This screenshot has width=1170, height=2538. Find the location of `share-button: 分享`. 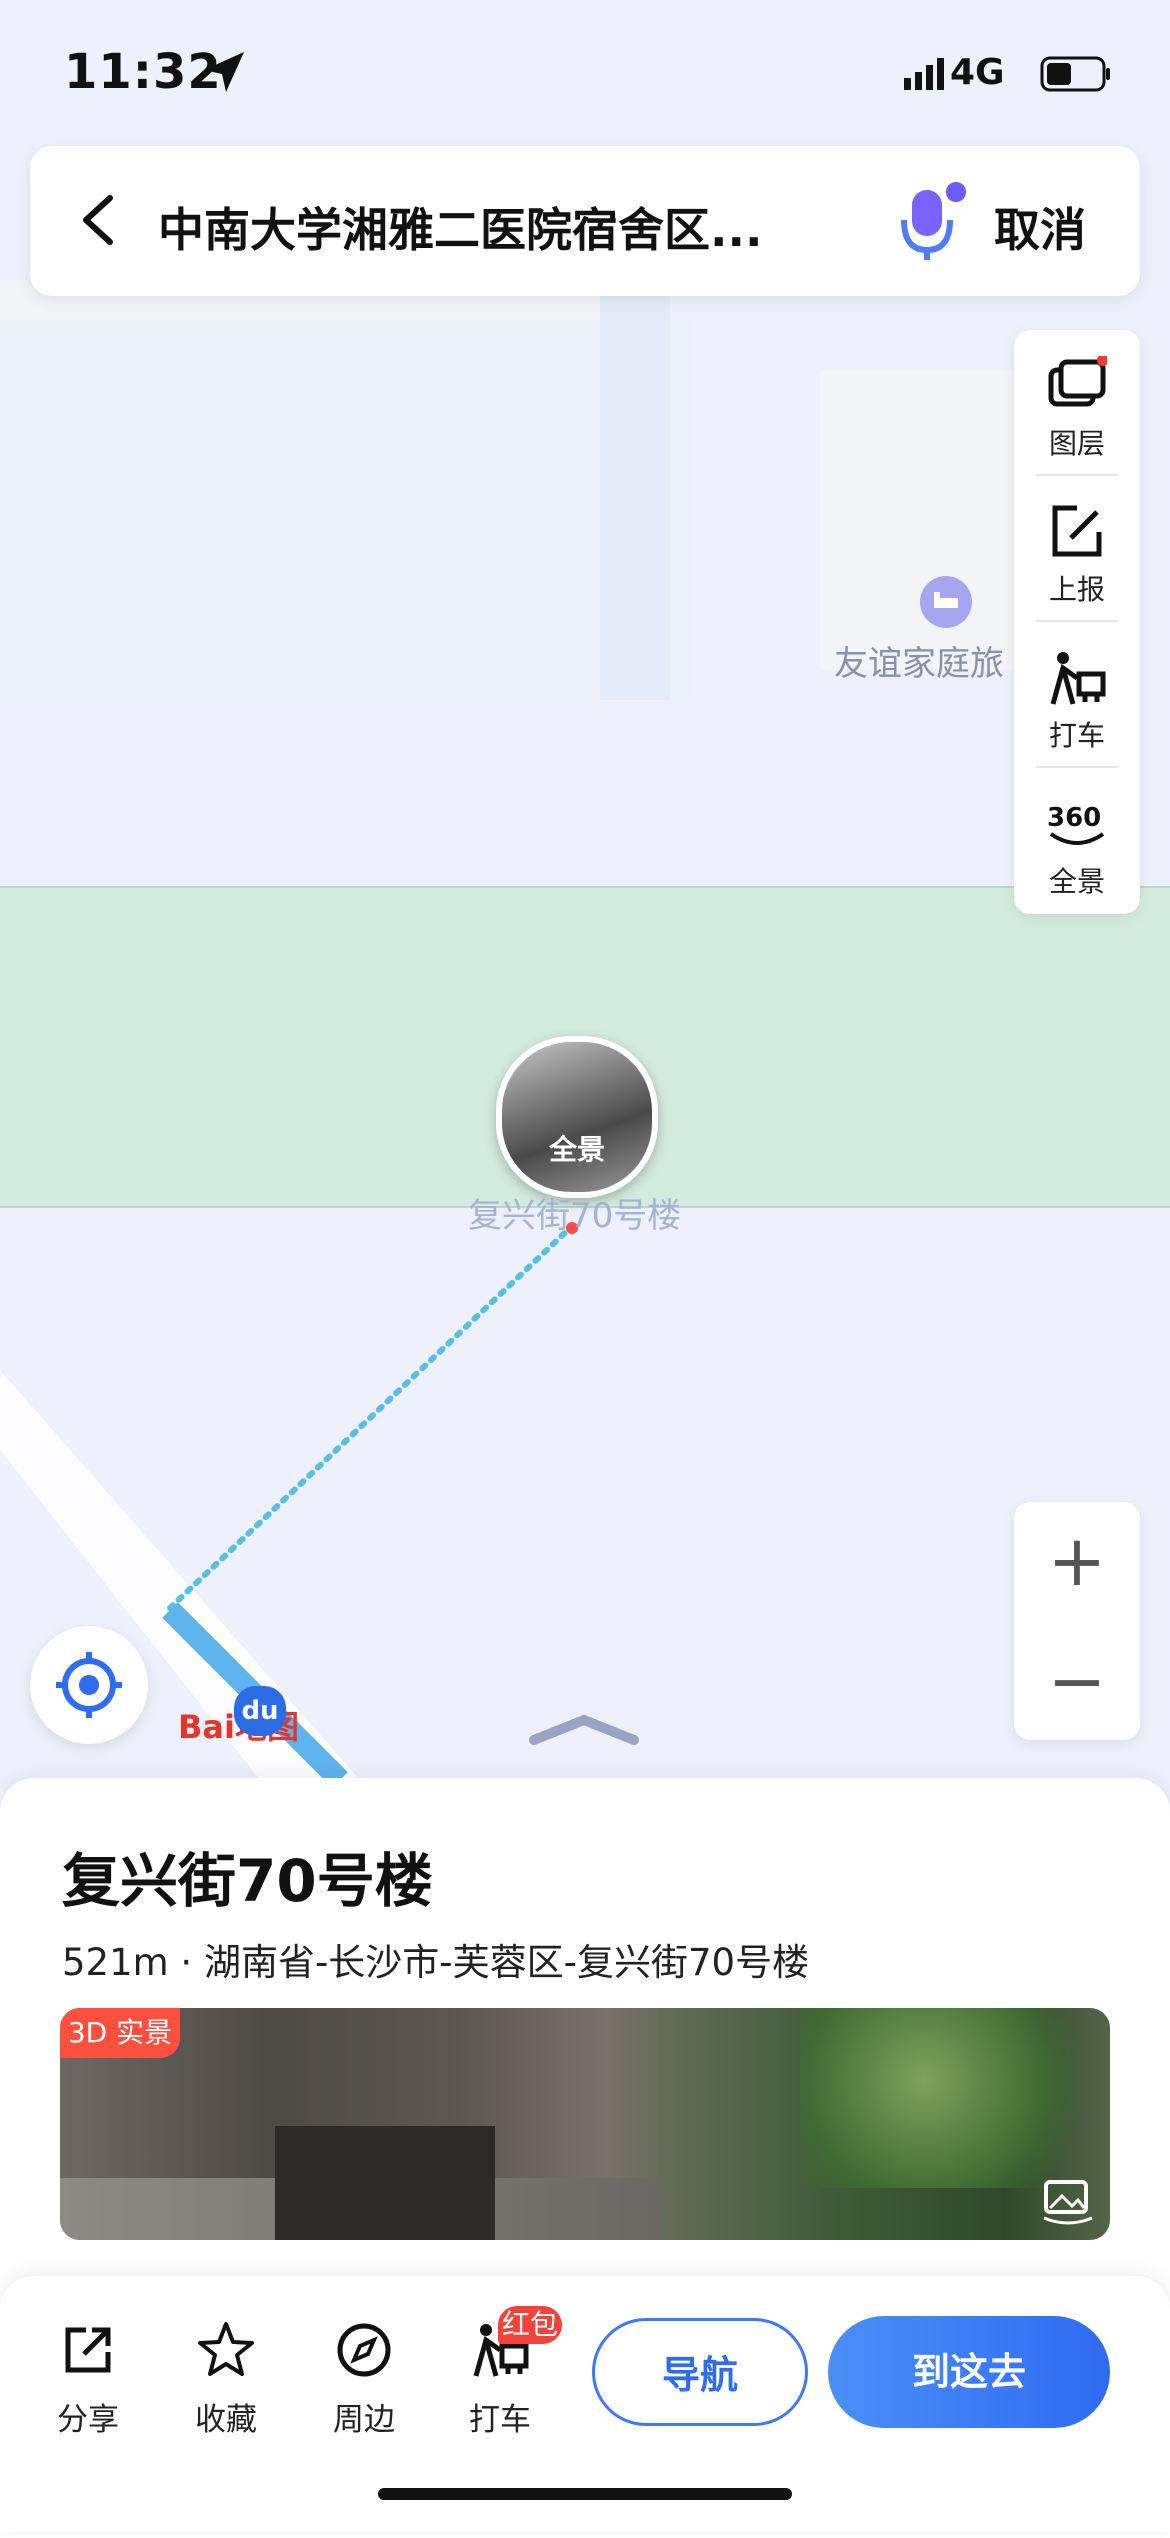

share-button: 分享 is located at coordinates (88, 2379).